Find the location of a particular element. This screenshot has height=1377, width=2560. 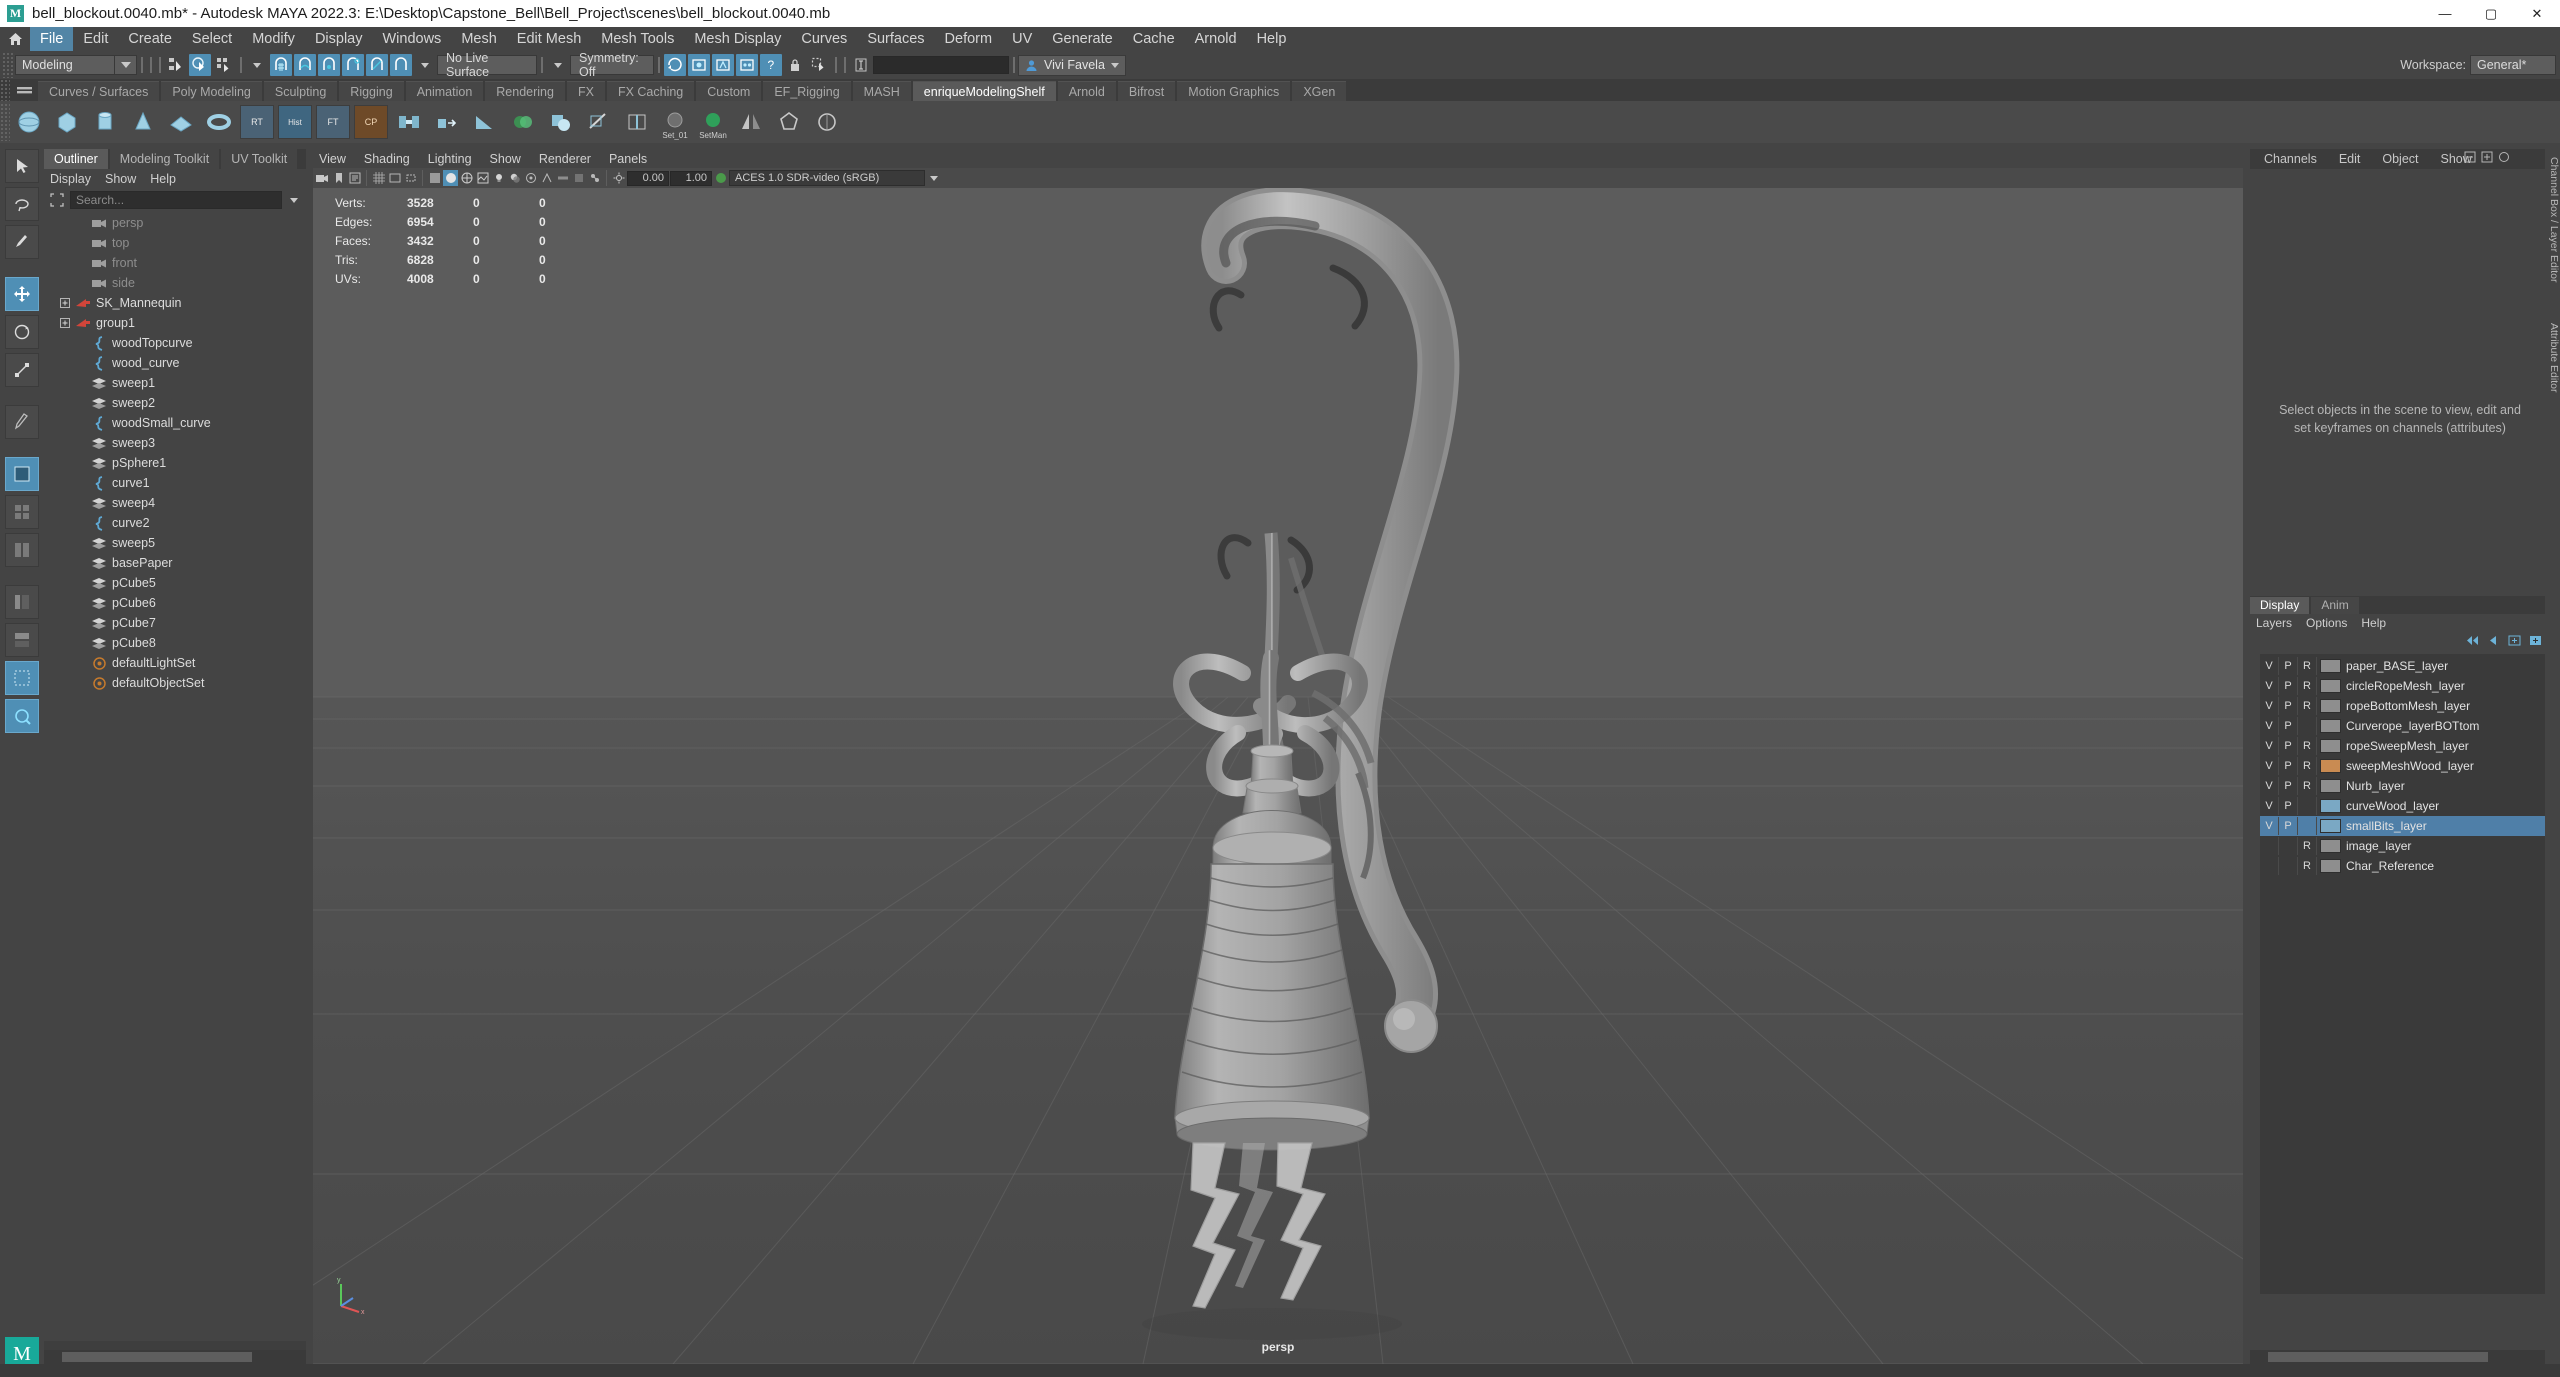

snap-curve-icon is located at coordinates (305, 65).